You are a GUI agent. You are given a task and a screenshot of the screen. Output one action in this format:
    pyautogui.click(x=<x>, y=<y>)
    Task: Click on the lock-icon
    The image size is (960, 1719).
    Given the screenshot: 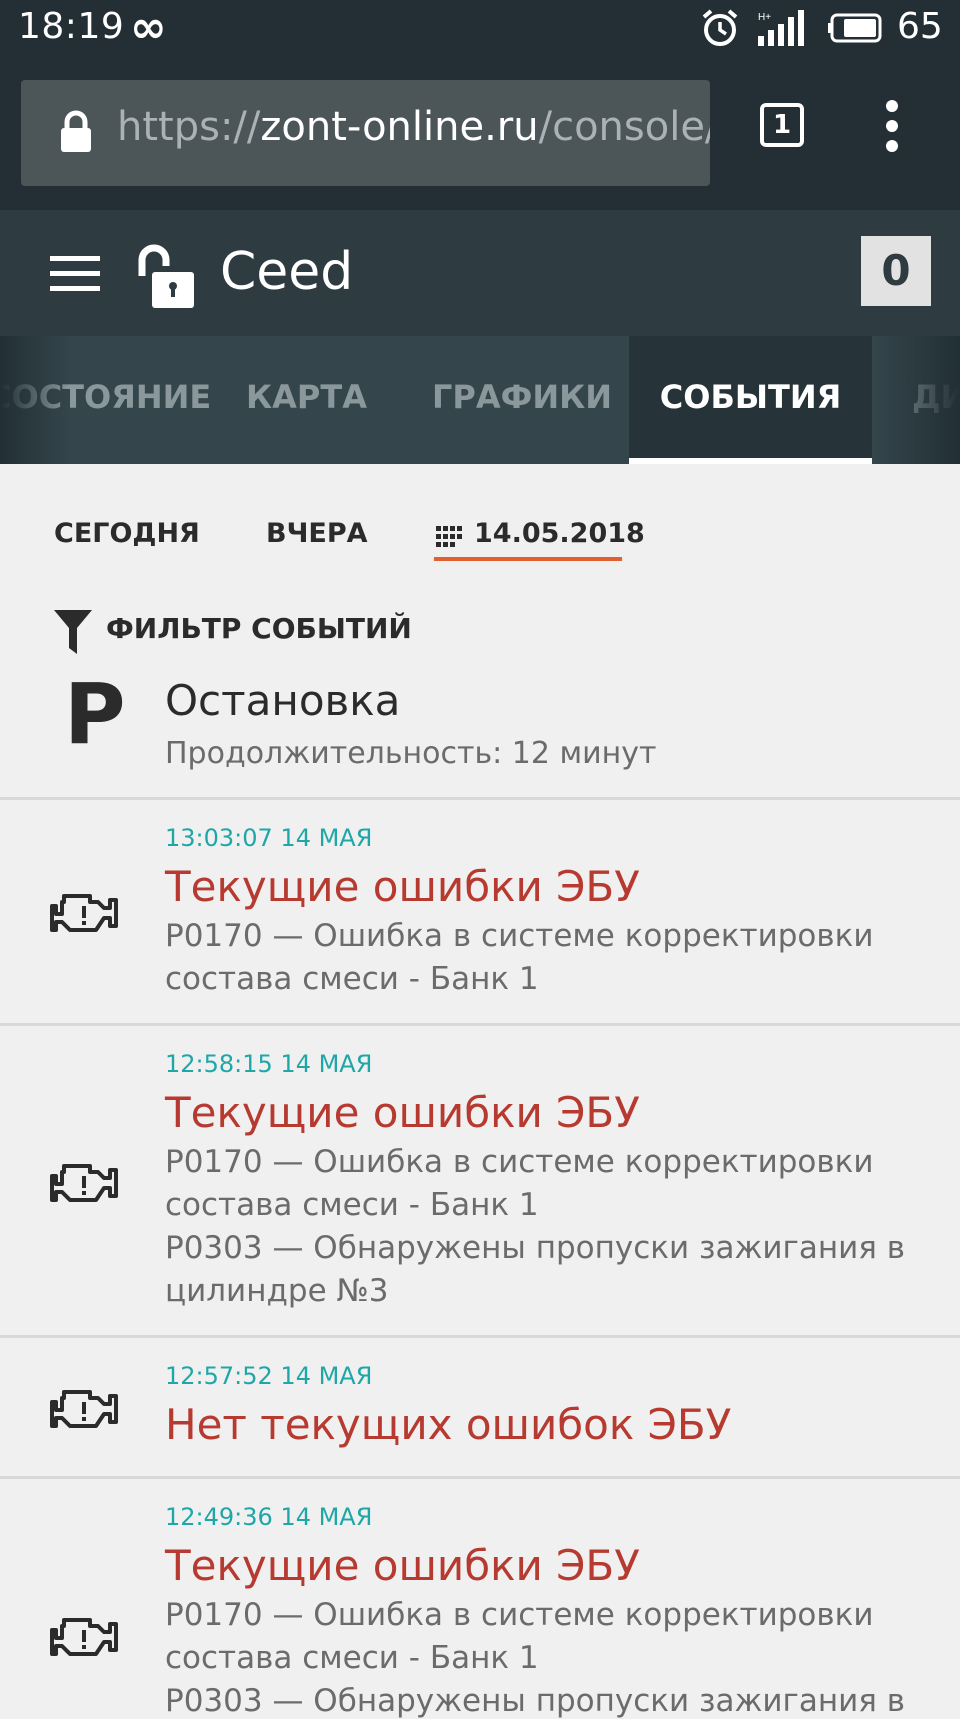 What is the action you would take?
    pyautogui.click(x=76, y=131)
    